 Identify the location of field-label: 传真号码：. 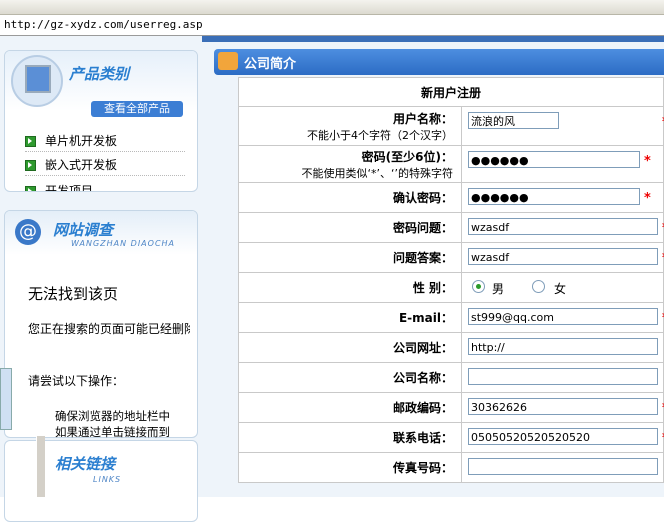
(350, 467).